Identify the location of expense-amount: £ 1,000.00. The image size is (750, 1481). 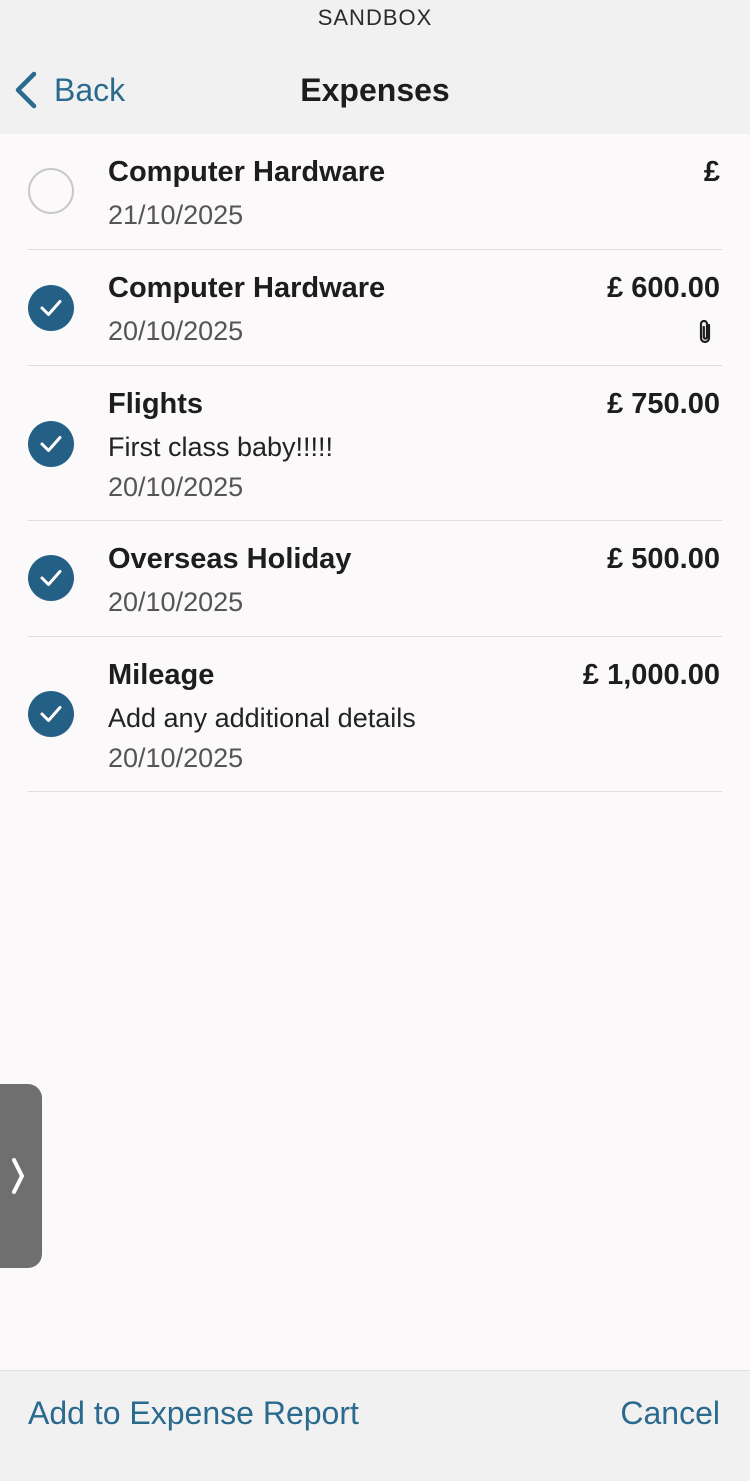
(651, 675).